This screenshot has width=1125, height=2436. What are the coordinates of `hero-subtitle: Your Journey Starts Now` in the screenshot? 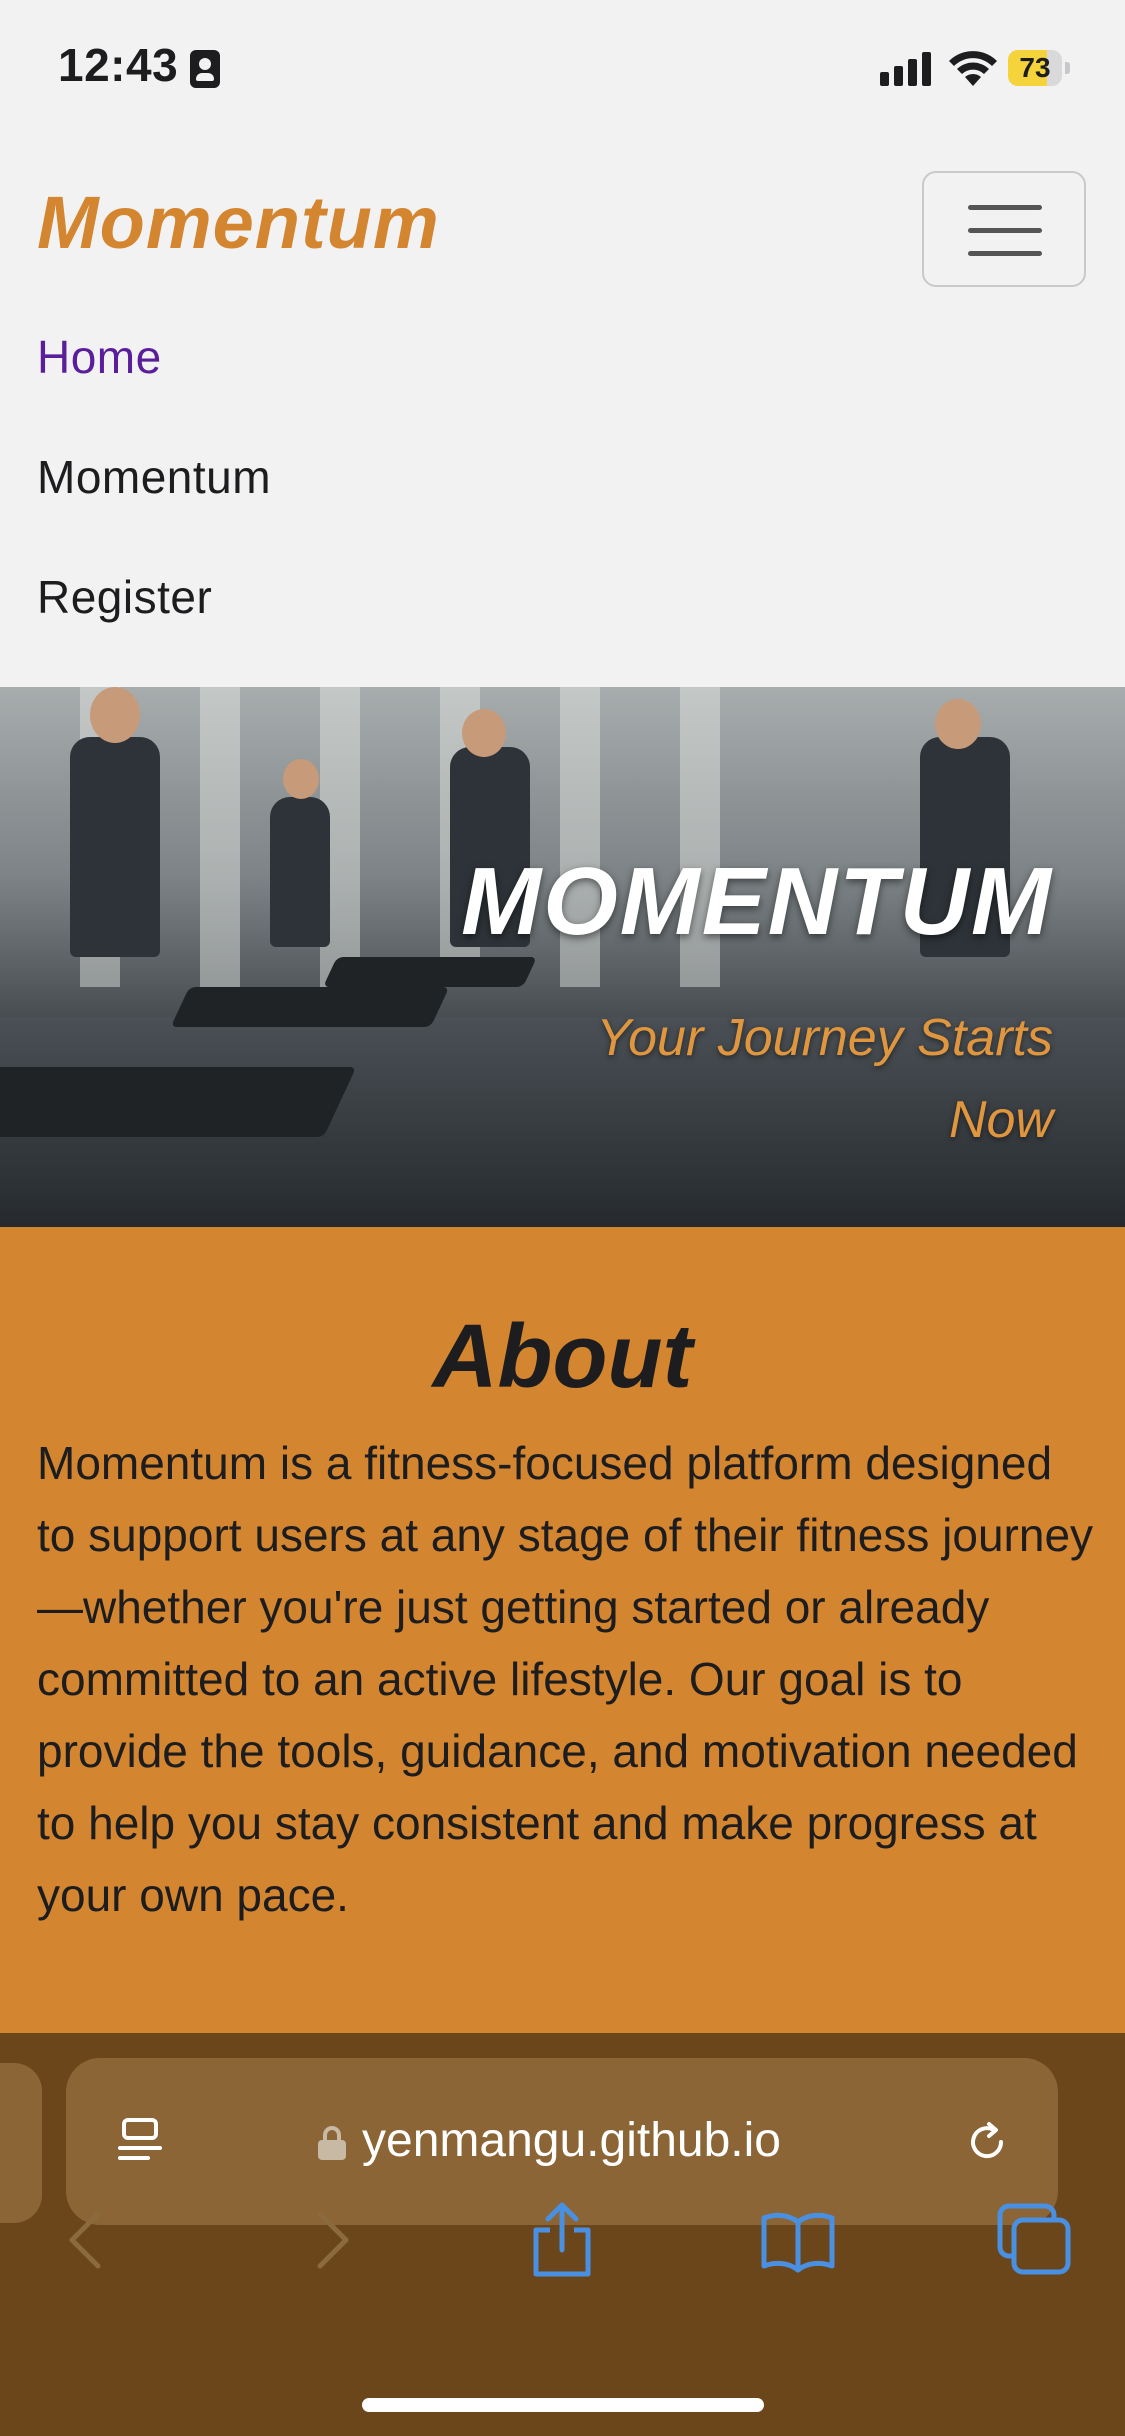 It's located at (824, 1079).